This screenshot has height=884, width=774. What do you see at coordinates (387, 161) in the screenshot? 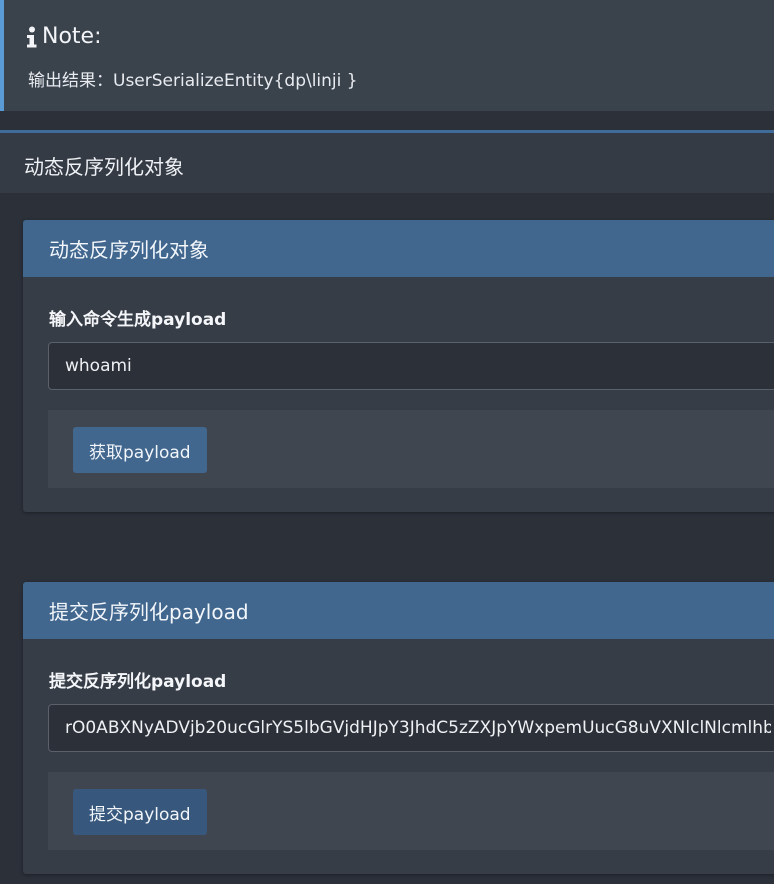
I see `section-header: 动态反序列化对象` at bounding box center [387, 161].